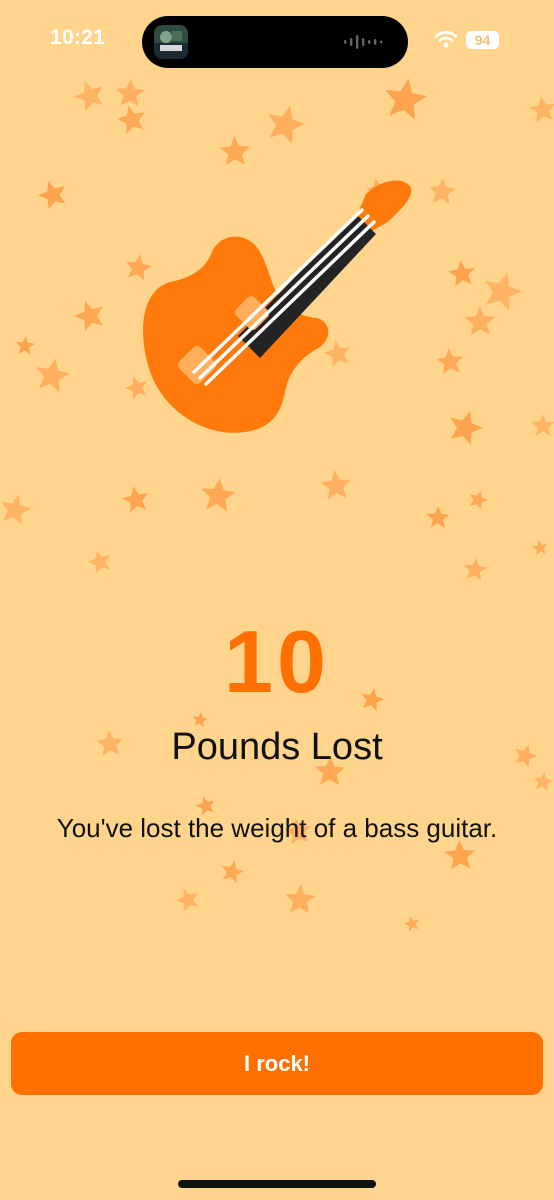  Describe the element at coordinates (446, 39) in the screenshot. I see `wifi-icon` at that location.